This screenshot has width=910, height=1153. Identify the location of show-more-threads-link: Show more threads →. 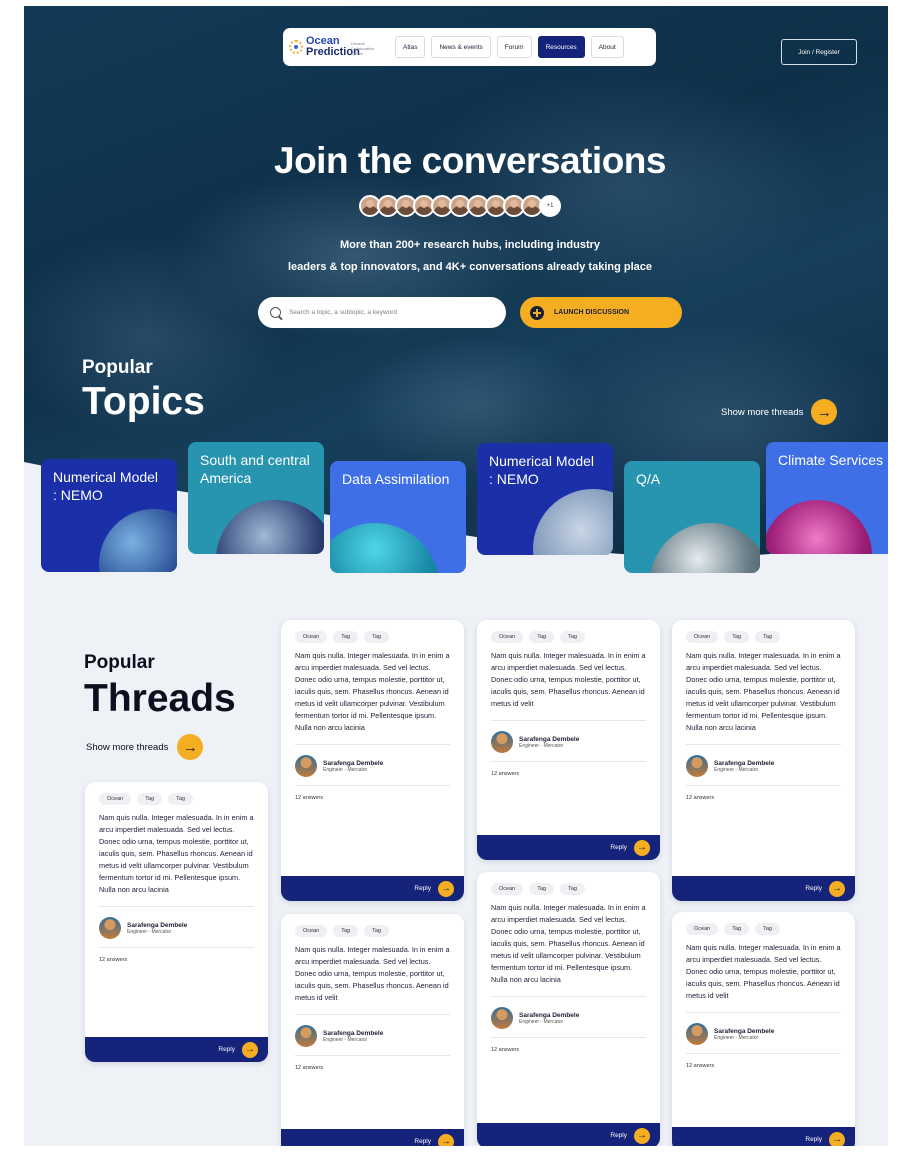
(145, 747).